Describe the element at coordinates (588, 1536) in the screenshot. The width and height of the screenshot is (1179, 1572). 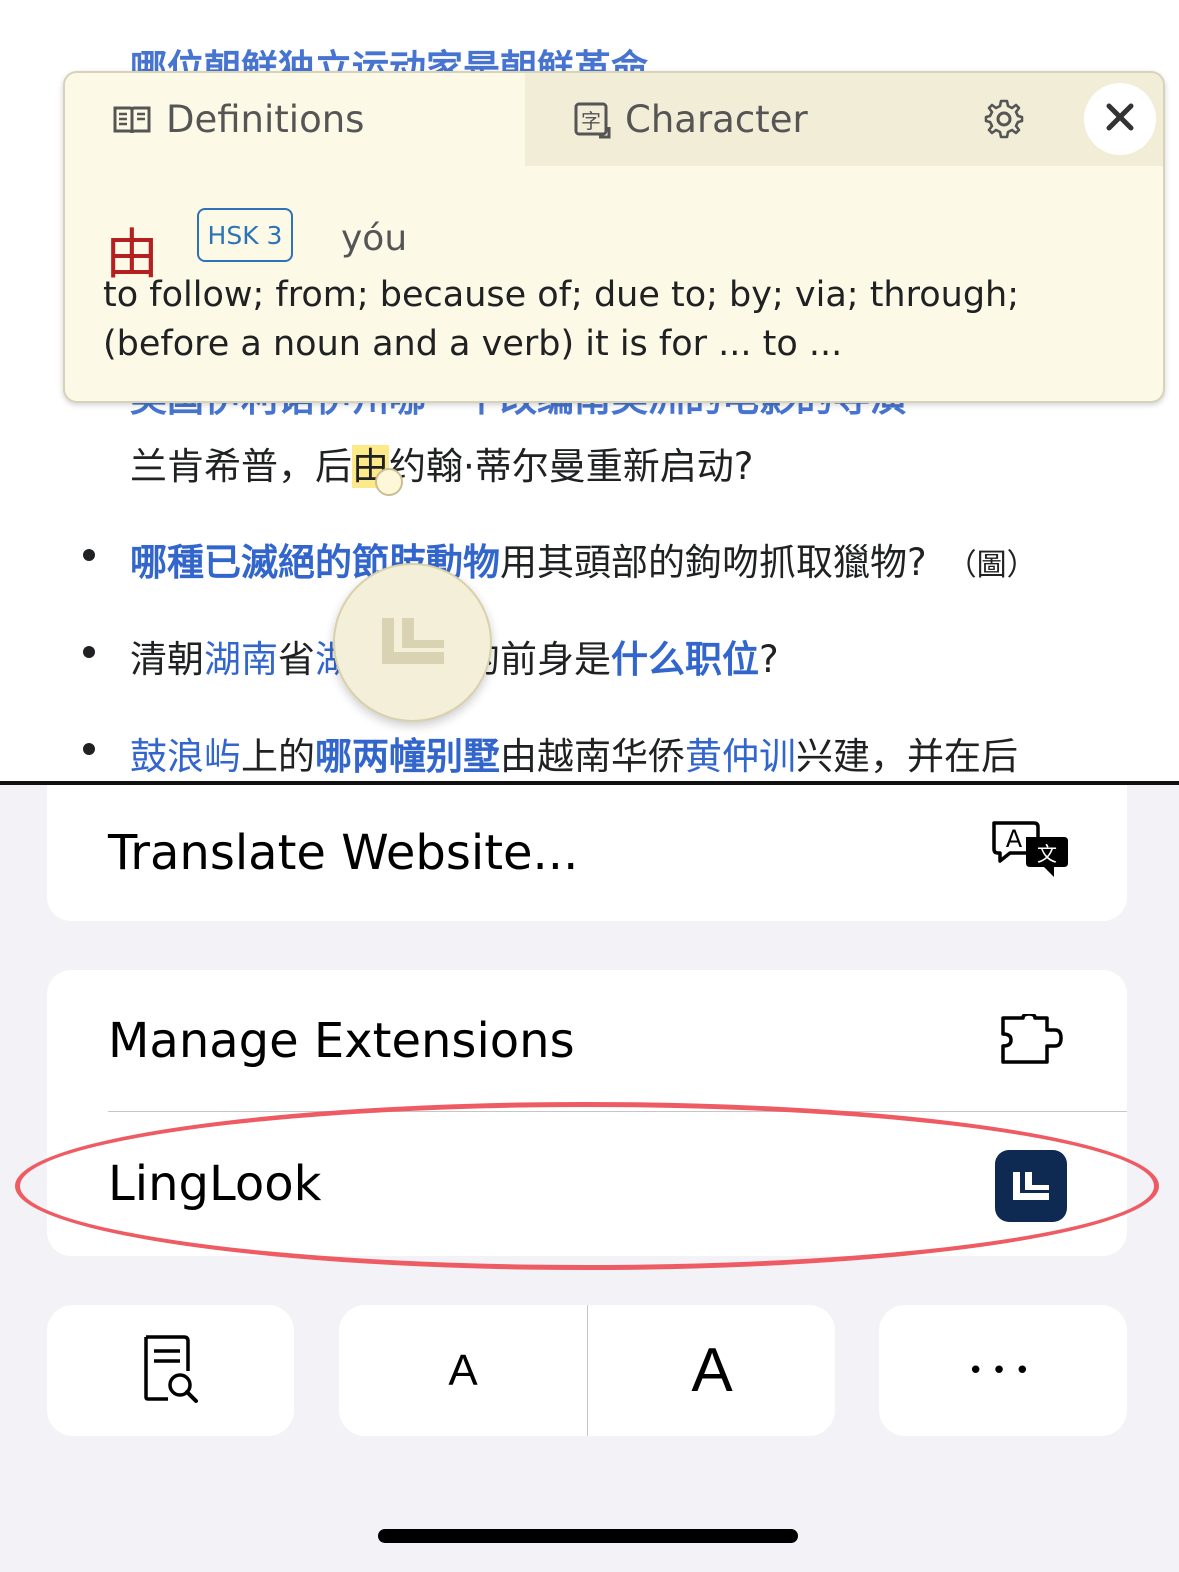
I see `home-indicator` at that location.